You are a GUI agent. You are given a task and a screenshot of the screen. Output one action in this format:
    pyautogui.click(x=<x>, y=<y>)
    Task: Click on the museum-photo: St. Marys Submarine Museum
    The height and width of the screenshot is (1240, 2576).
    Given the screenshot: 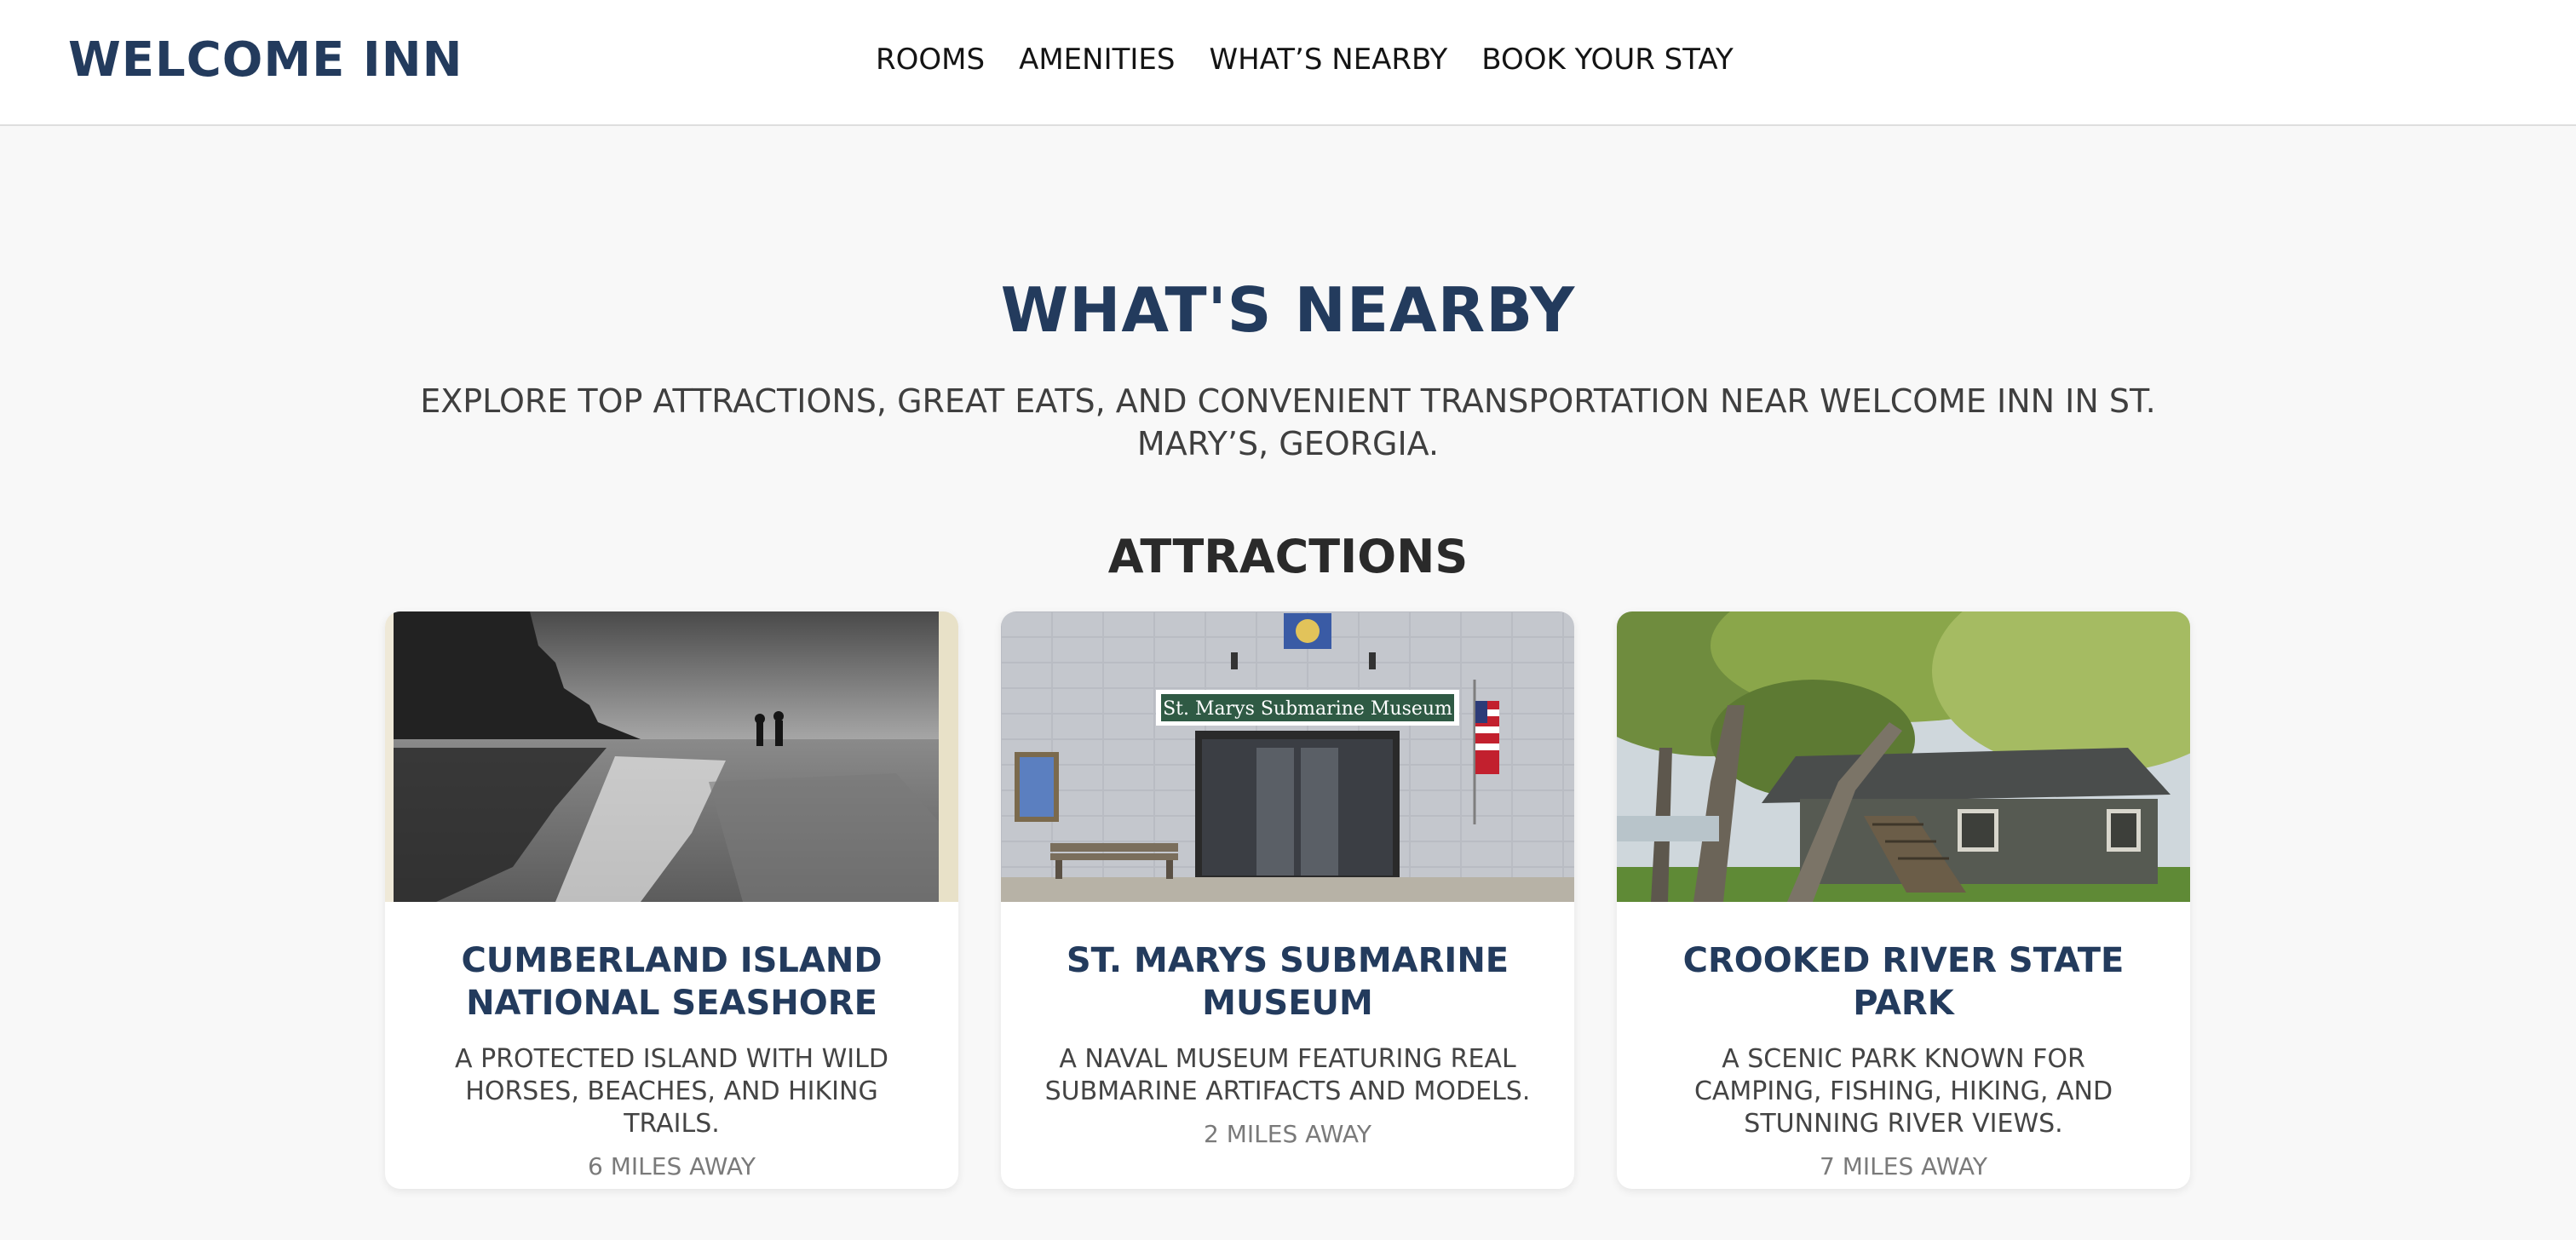 What is the action you would take?
    pyautogui.click(x=1287, y=756)
    